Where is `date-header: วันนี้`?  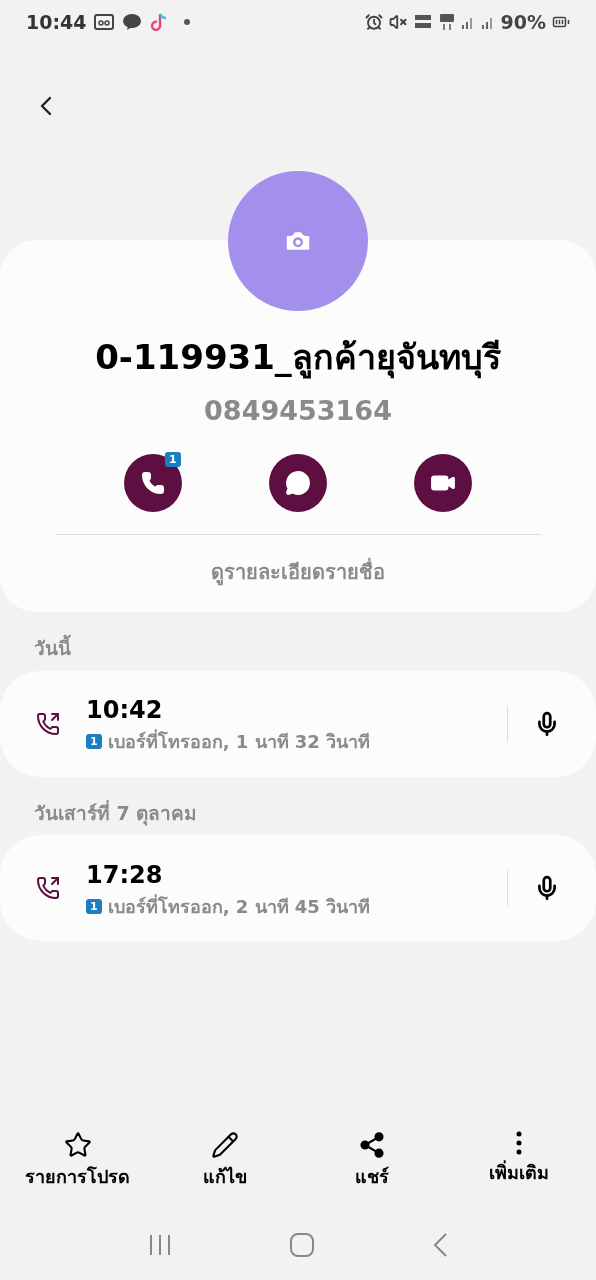 date-header: วันนี้ is located at coordinates (298, 641).